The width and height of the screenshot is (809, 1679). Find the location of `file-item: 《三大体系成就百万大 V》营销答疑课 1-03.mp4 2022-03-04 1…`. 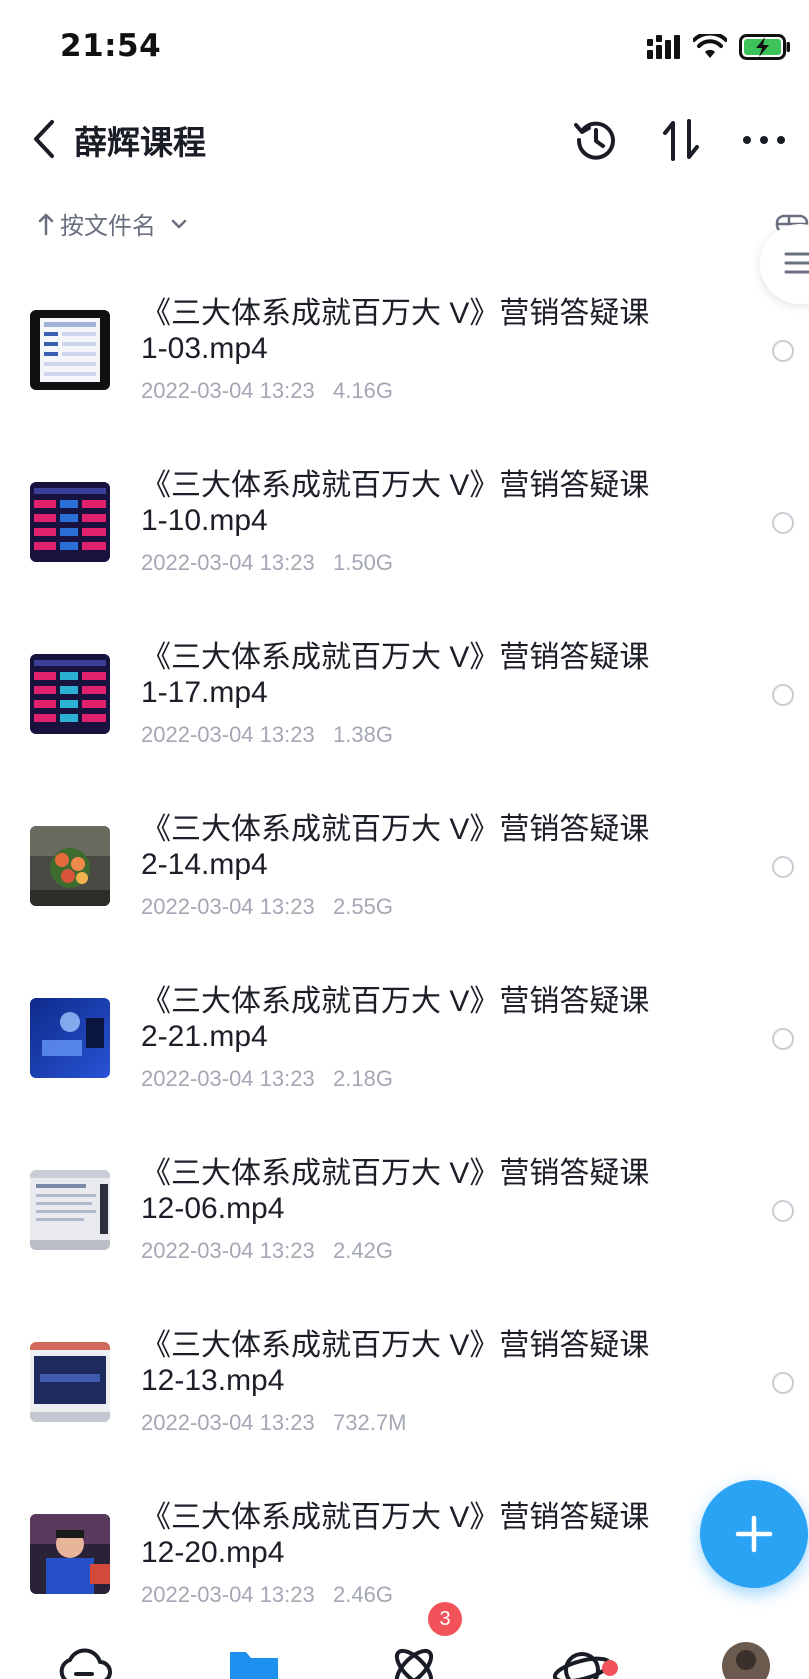

file-item: 《三大体系成就百万大 V》营销答疑课 1-03.mp4 2022-03-04 1… is located at coordinates (404, 356).